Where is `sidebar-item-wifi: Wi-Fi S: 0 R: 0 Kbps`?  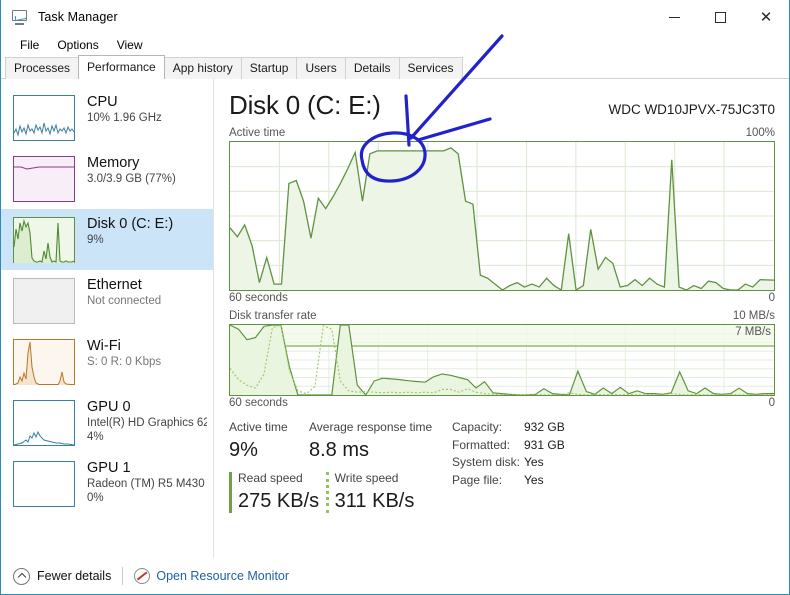
sidebar-item-wifi: Wi-Fi S: 0 R: 0 Kbps is located at coordinates (107, 361).